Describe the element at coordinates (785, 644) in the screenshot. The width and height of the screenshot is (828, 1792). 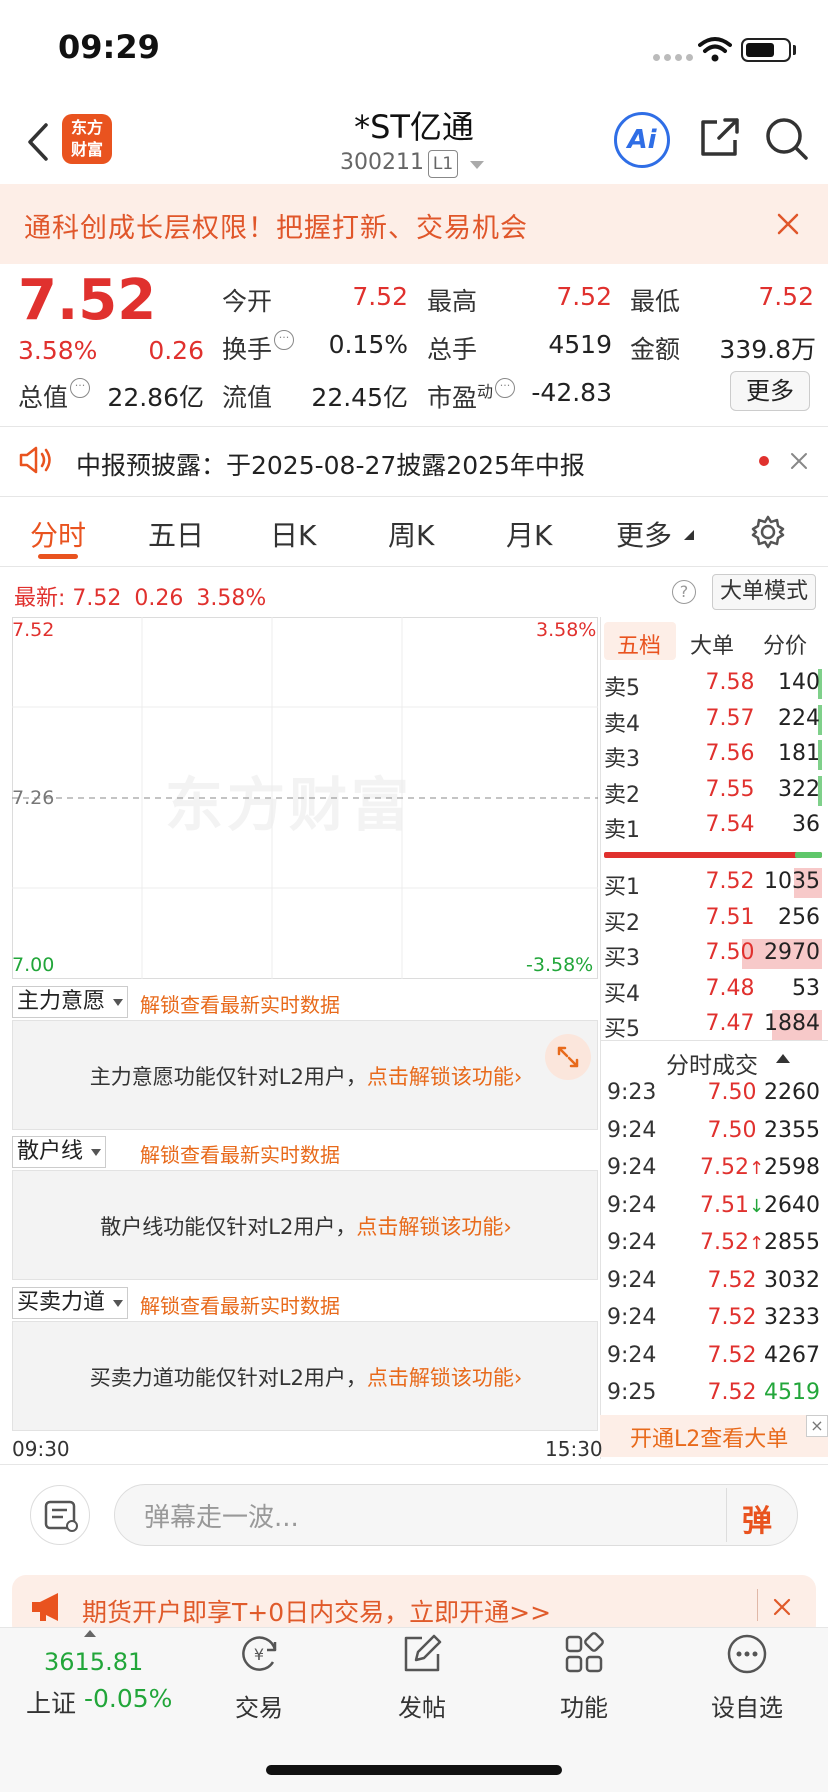
I see `orderbook-tab-price-dist: 分价` at that location.